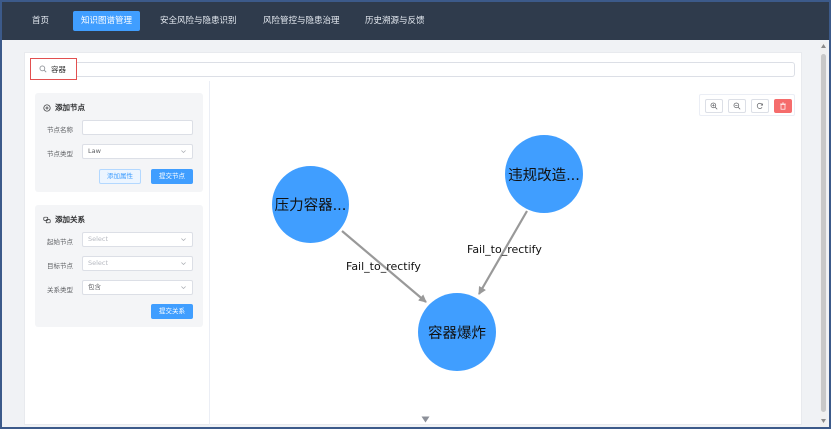  I want to click on nav-item-risk-control: 风险管控与隐患治理, so click(301, 21).